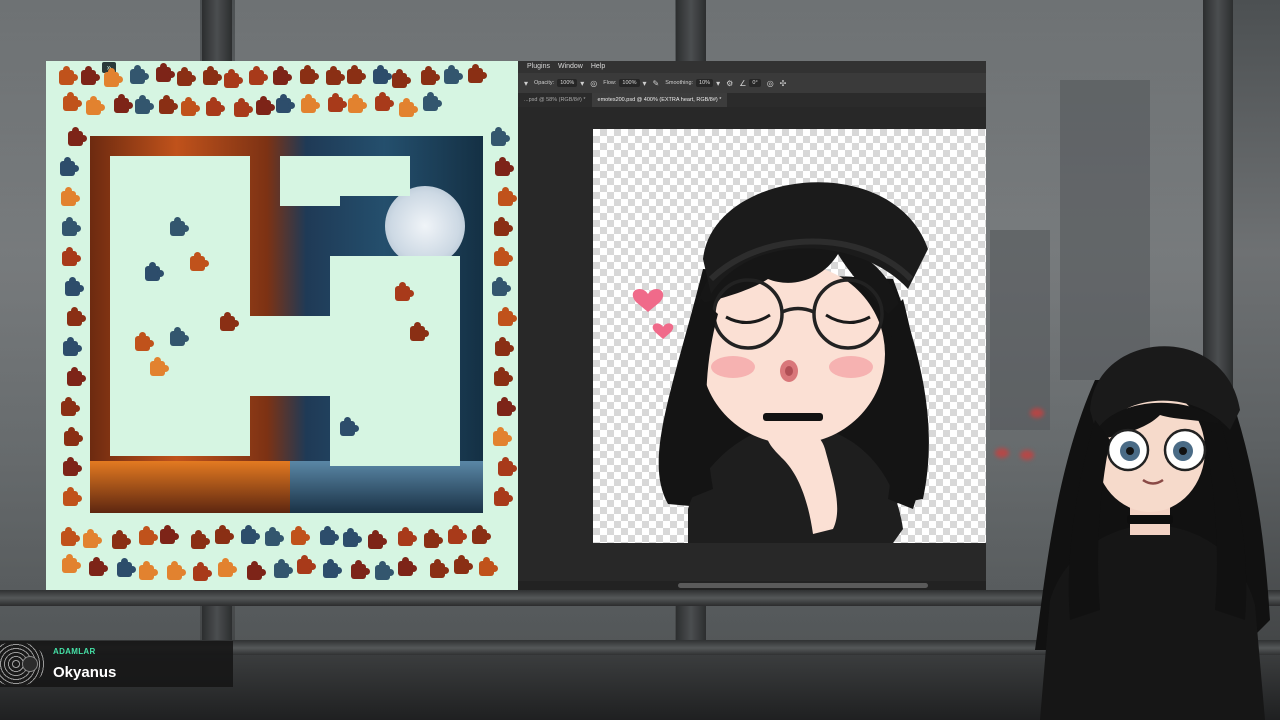  Describe the element at coordinates (593, 83) in the screenshot. I see `pressure-opacity-icon: ◎` at that location.